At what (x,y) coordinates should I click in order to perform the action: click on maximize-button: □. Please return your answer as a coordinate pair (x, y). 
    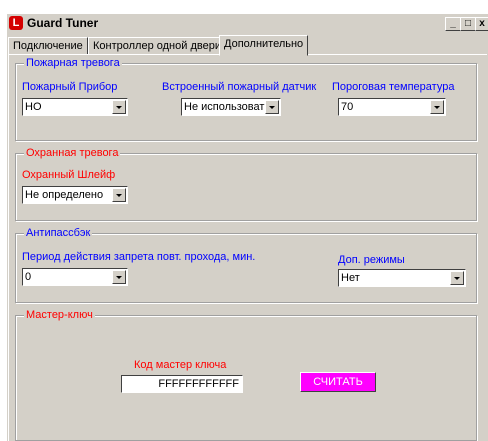
    Looking at the image, I should click on (468, 24).